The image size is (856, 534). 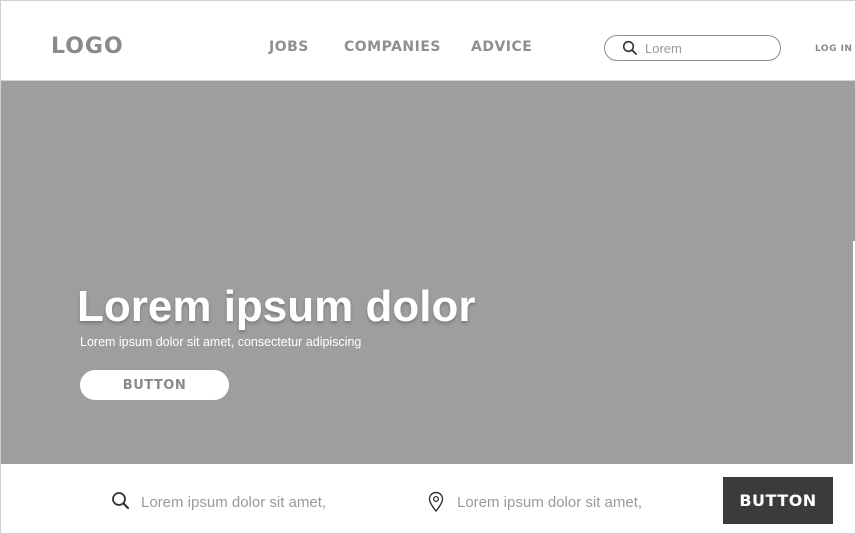 I want to click on hero-edge-divider, so click(x=854, y=352).